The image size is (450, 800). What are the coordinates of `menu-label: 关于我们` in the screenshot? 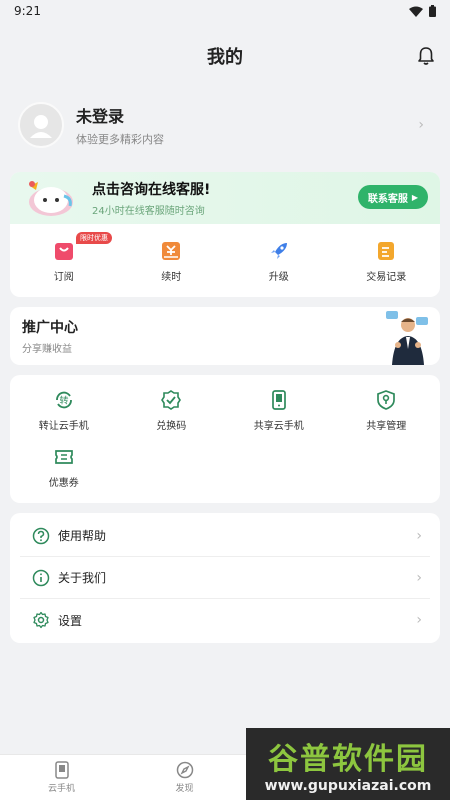 It's located at (82, 578).